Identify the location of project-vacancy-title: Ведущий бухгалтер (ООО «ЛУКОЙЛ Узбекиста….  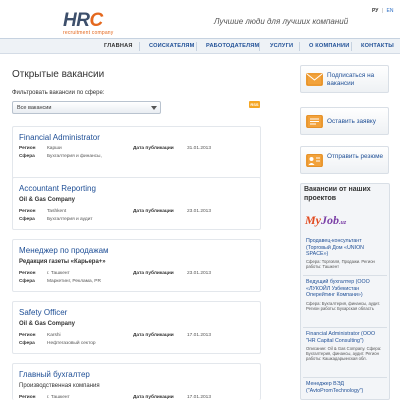
(346, 289).